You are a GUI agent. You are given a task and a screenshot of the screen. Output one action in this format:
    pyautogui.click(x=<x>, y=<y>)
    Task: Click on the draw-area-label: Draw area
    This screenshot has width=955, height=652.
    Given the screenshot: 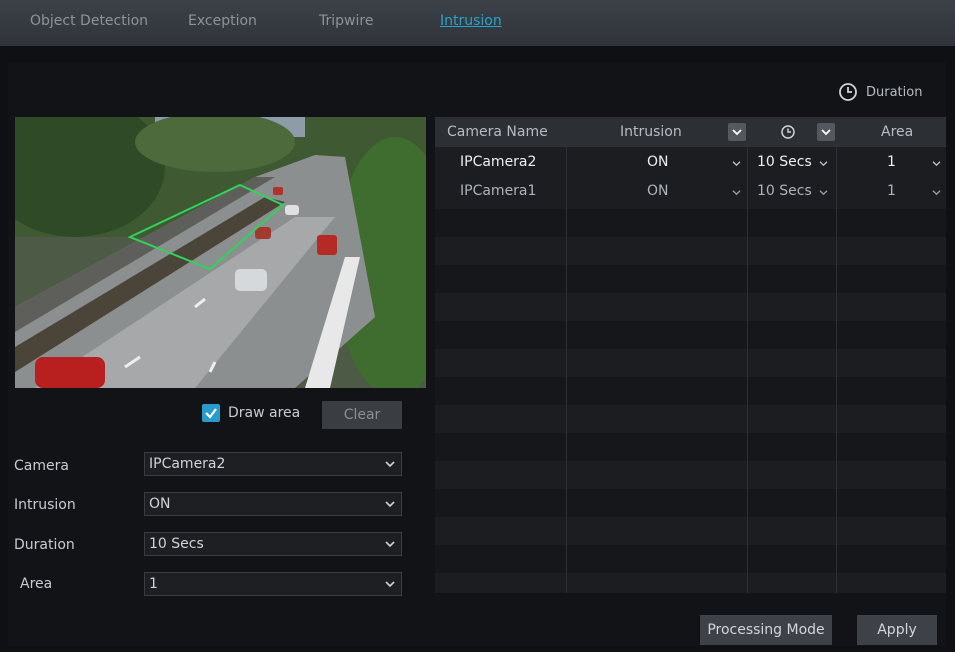 What is the action you would take?
    pyautogui.click(x=264, y=413)
    